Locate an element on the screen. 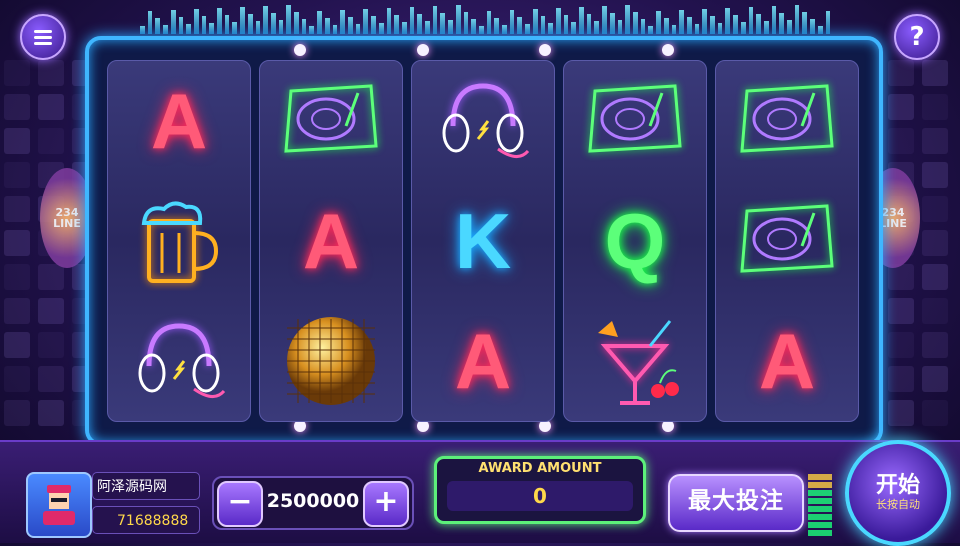 This screenshot has width=960, height=546. equalizer-decoration is located at coordinates (485, 19).